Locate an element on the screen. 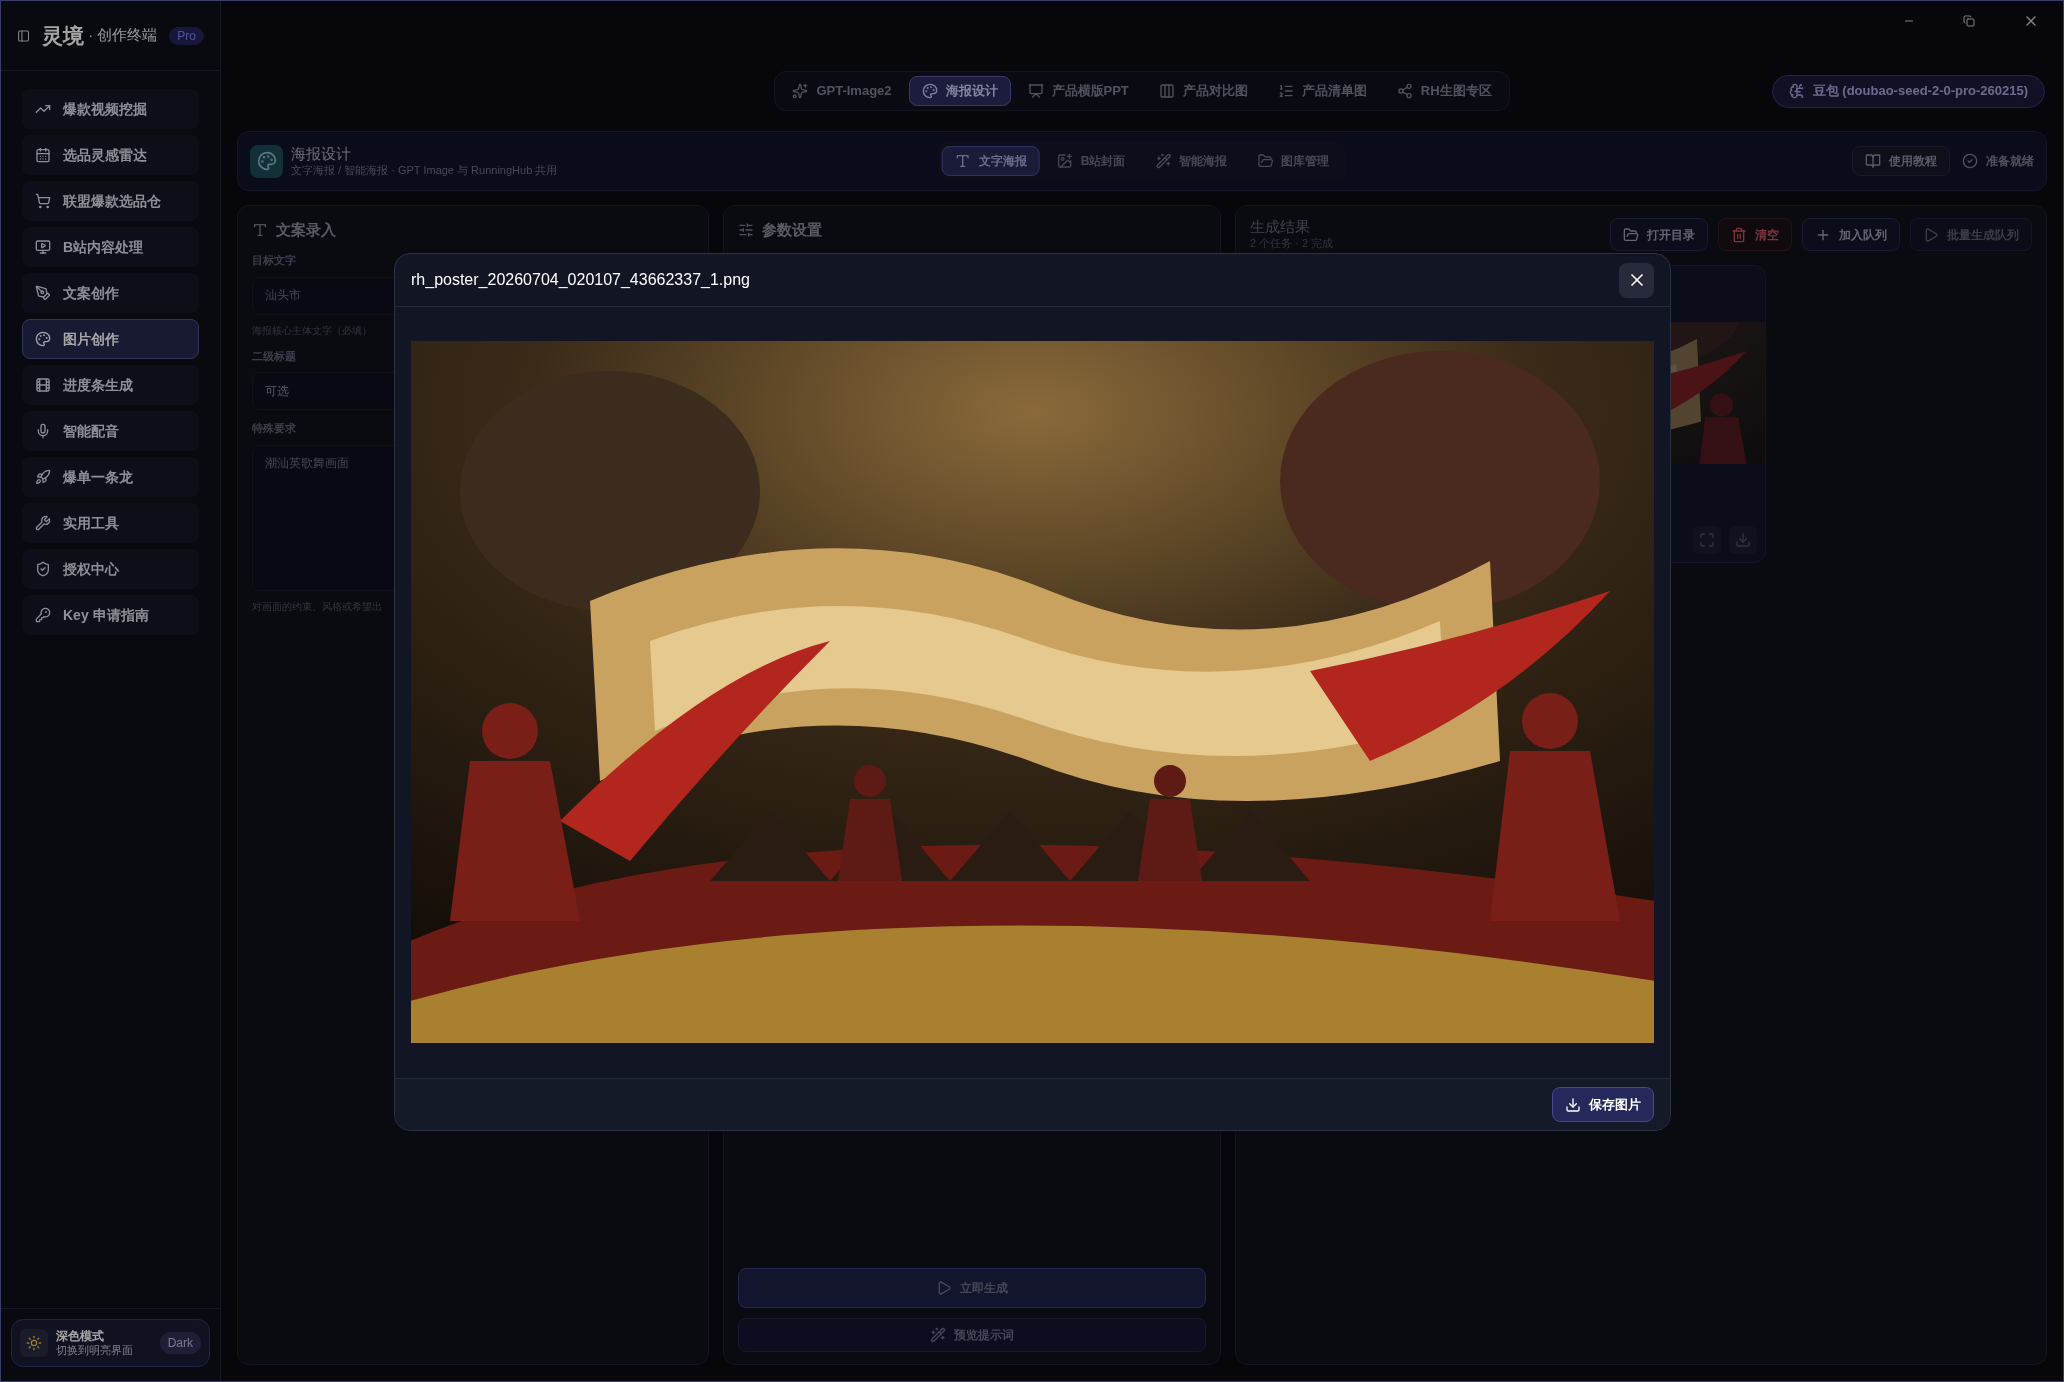 The height and width of the screenshot is (1382, 2064). sub-tab: 智能海报 is located at coordinates (1191, 161).